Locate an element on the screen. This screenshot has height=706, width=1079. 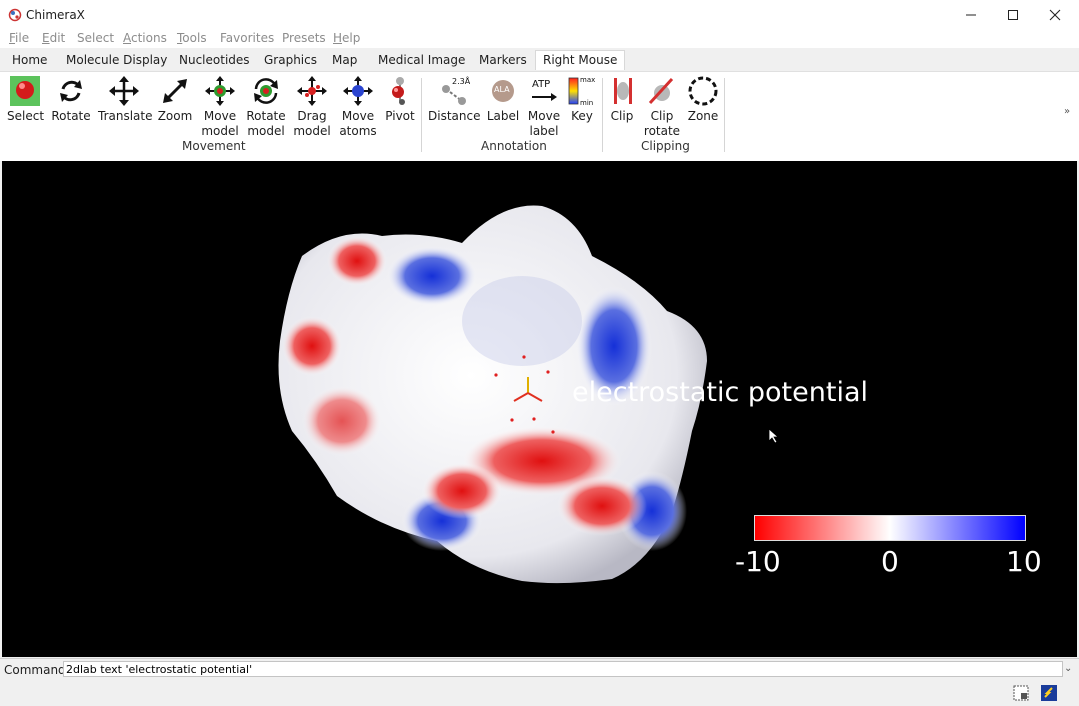
menu-file: File is located at coordinates (19, 38).